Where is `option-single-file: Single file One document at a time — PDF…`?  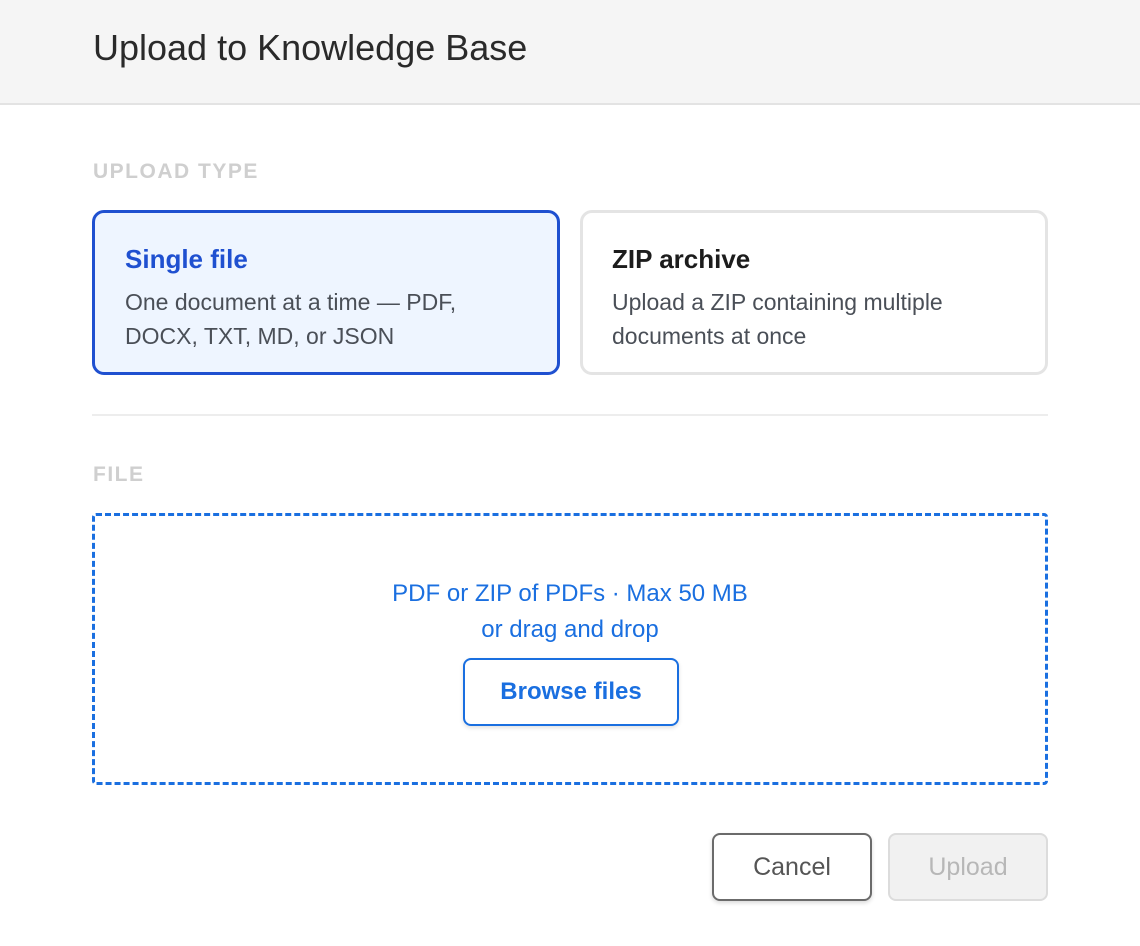 option-single-file: Single file One document at a time — PDF… is located at coordinates (326, 292).